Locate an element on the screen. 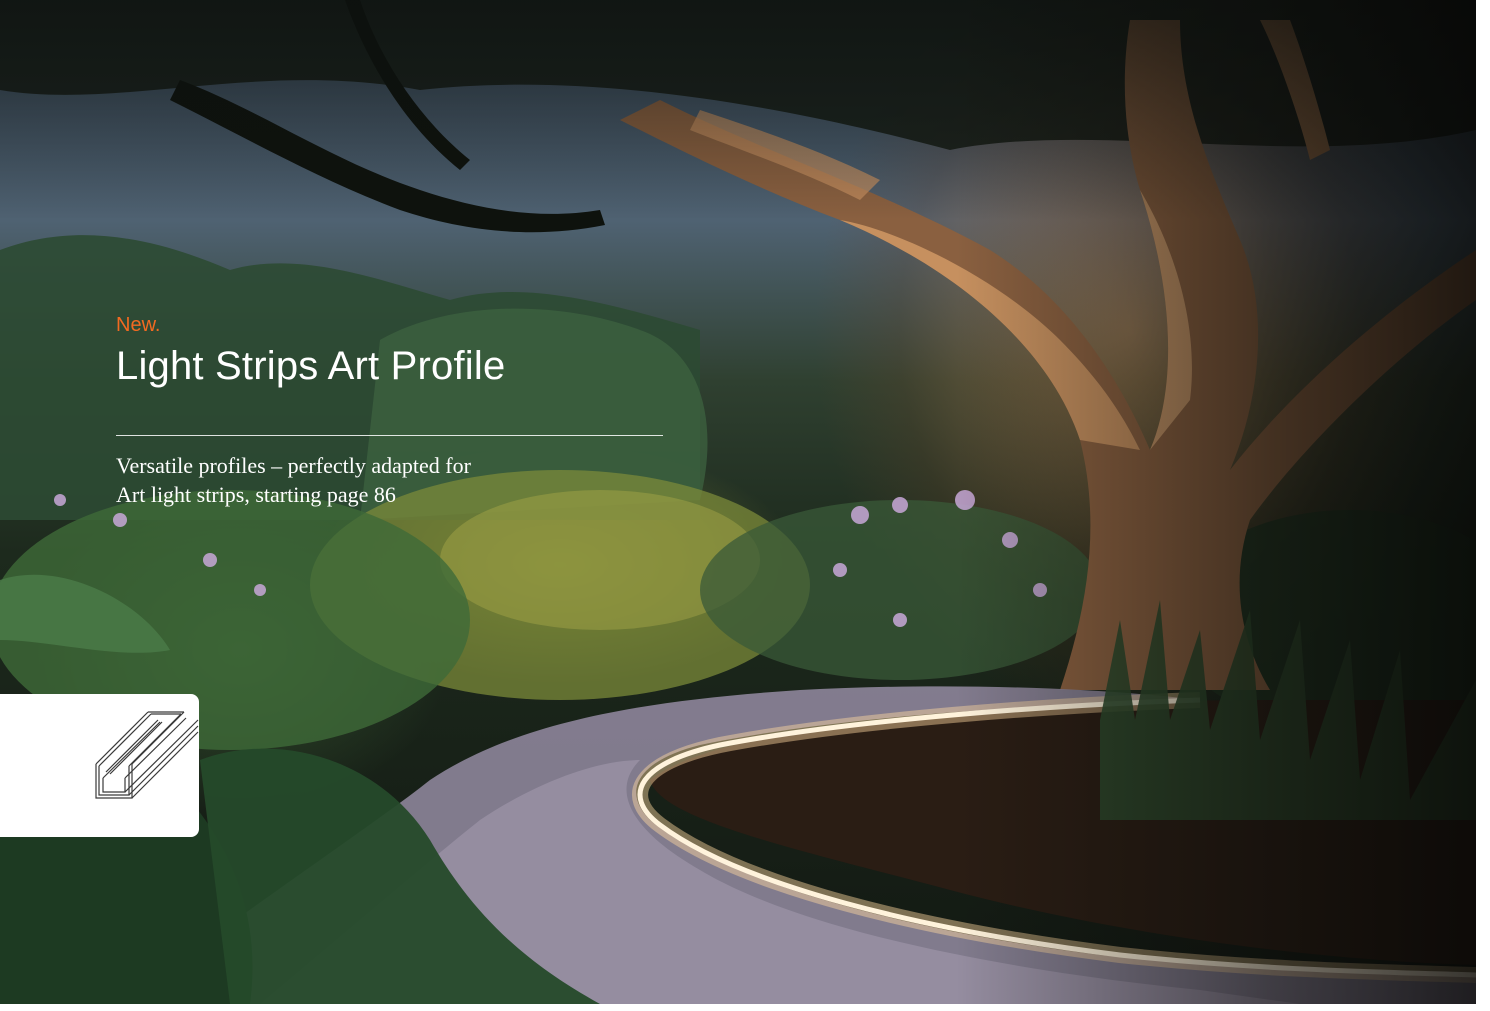  banner-heading: New. Light Strips Art Profile is located at coordinates (396, 351).